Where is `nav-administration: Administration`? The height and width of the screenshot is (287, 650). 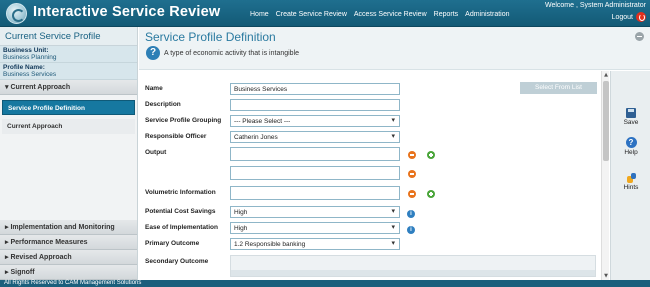 nav-administration: Administration is located at coordinates (487, 14).